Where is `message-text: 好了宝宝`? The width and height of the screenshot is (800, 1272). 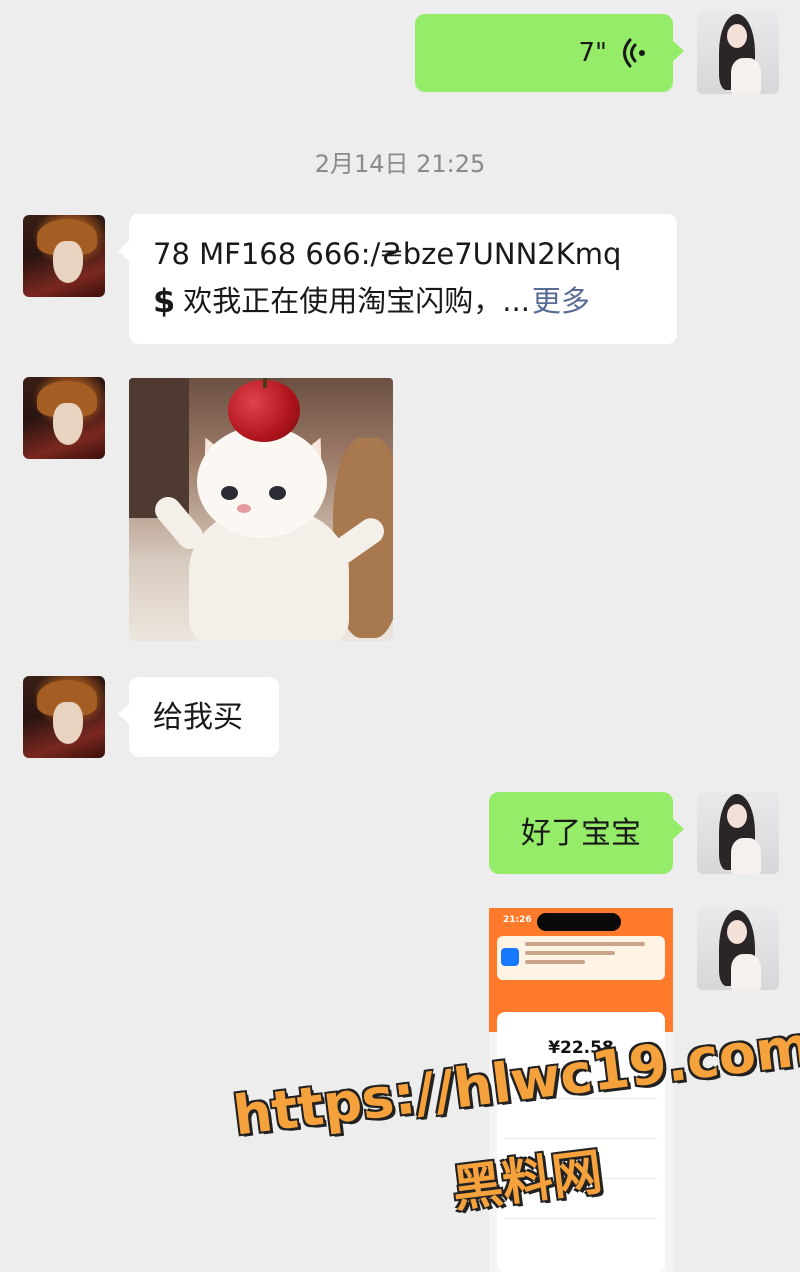
message-text: 好了宝宝 is located at coordinates (581, 833).